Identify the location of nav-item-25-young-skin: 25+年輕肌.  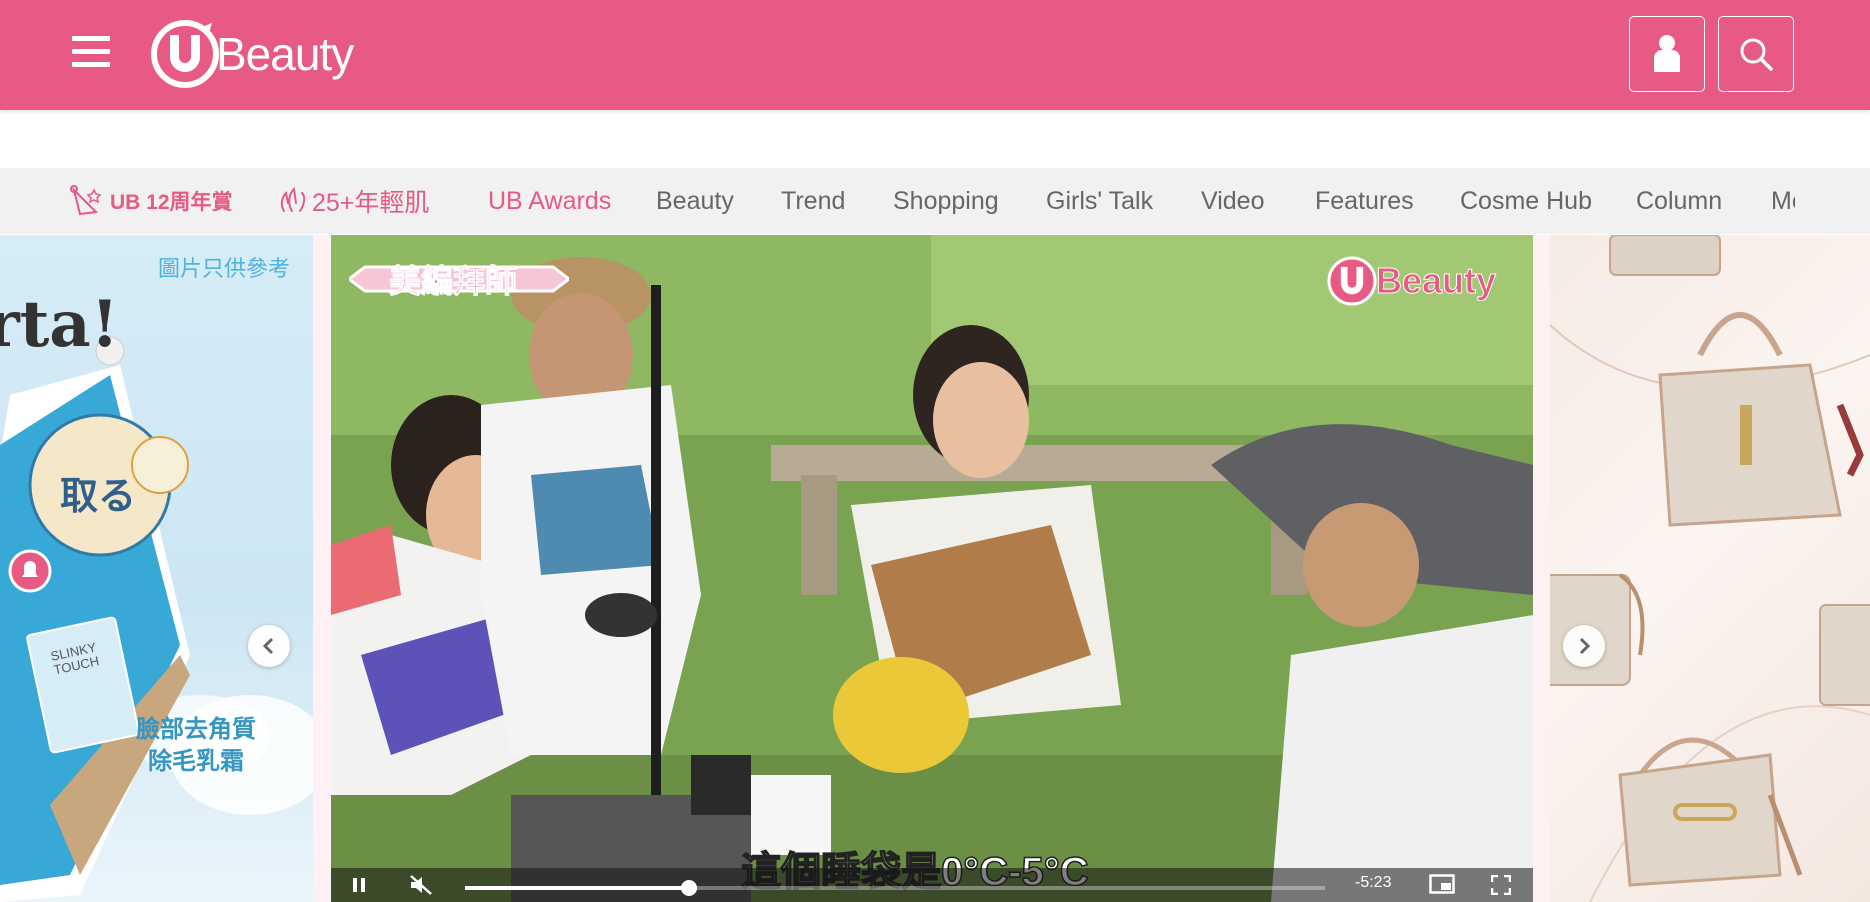
(353, 201).